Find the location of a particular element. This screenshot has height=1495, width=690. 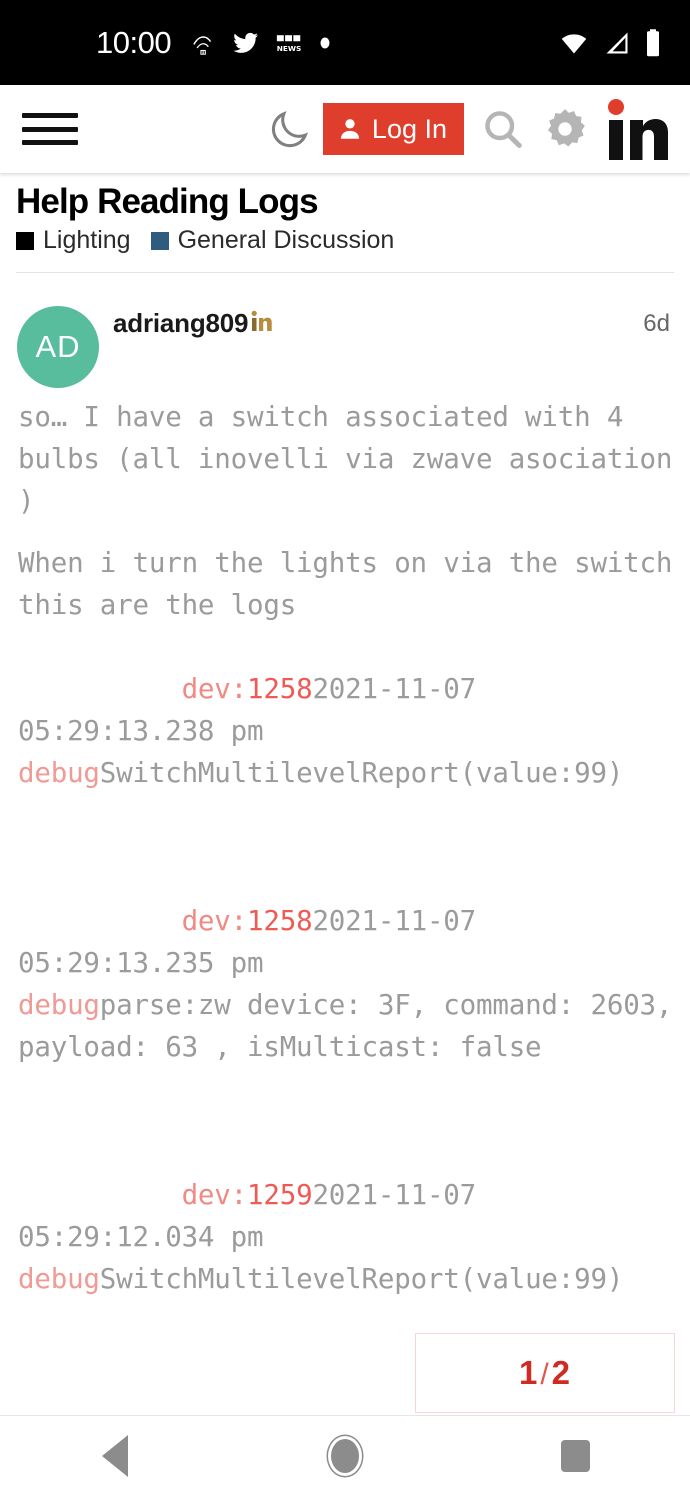

android-nav-bar is located at coordinates (345, 1455).